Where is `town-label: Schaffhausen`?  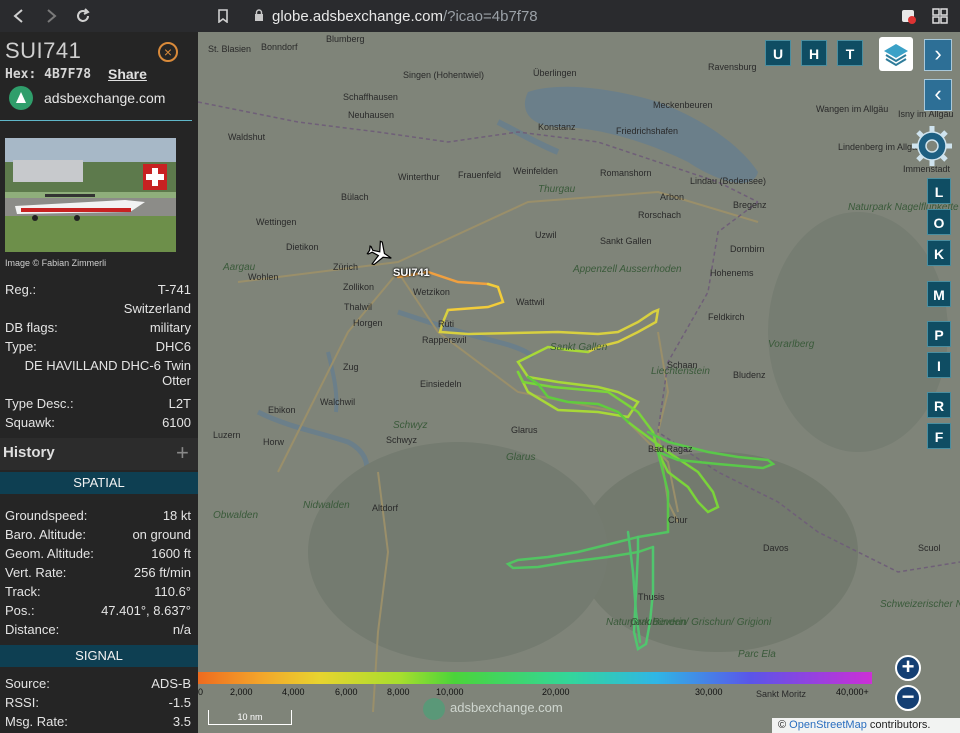
town-label: Schaffhausen is located at coordinates (370, 97).